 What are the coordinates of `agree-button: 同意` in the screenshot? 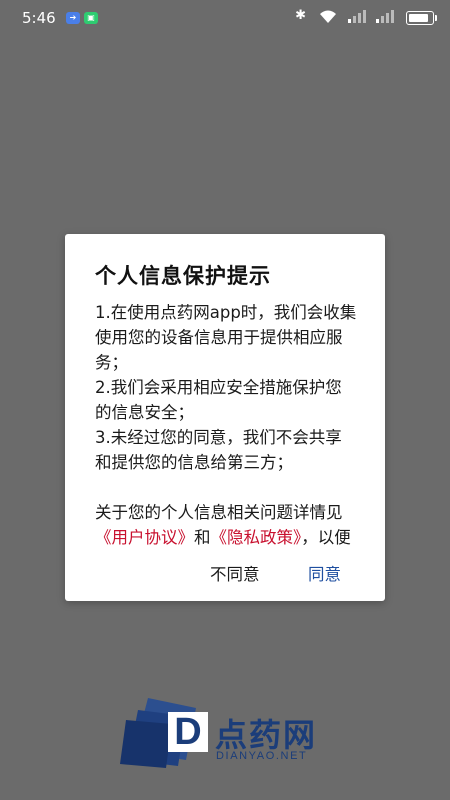 It's located at (324, 573).